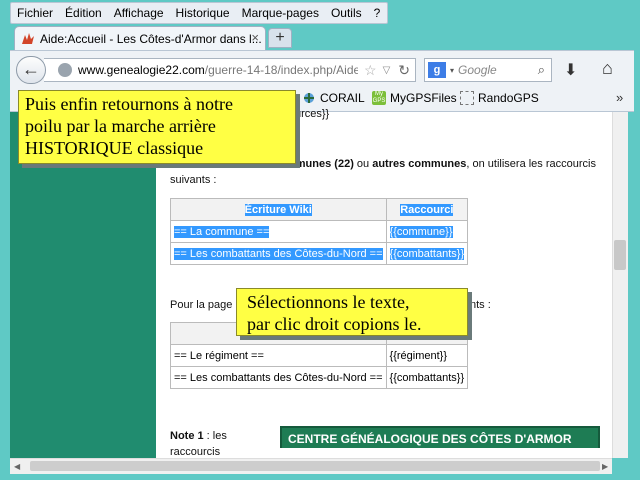 The height and width of the screenshot is (480, 640). I want to click on table-cell: {{régiment}}, so click(427, 355).